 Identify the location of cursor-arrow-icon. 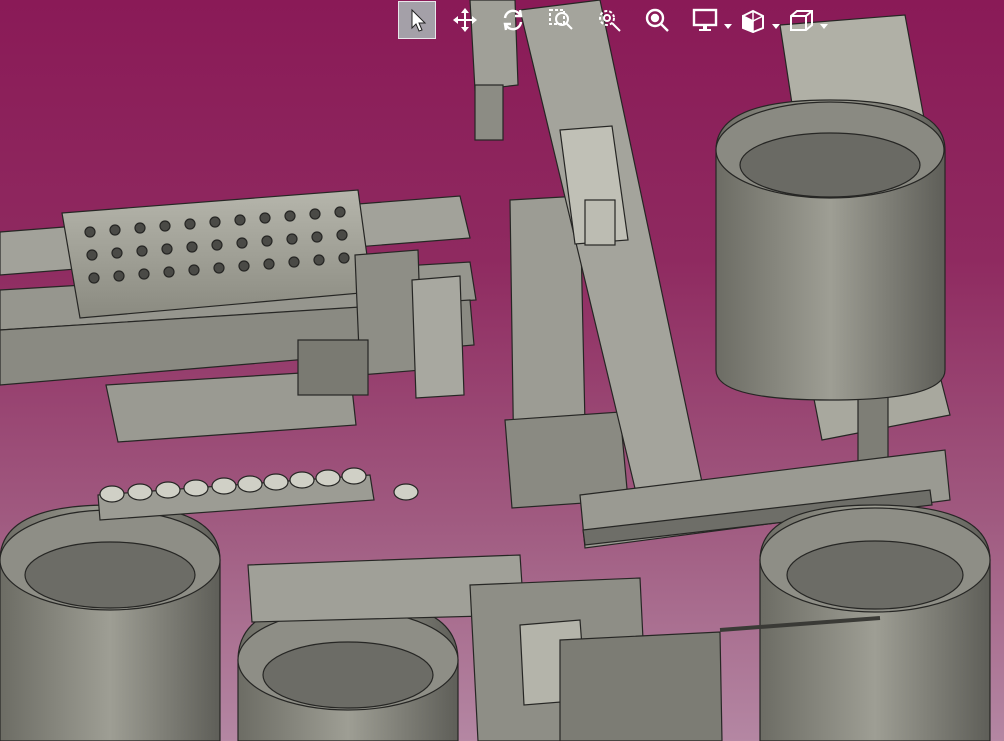
(419, 20).